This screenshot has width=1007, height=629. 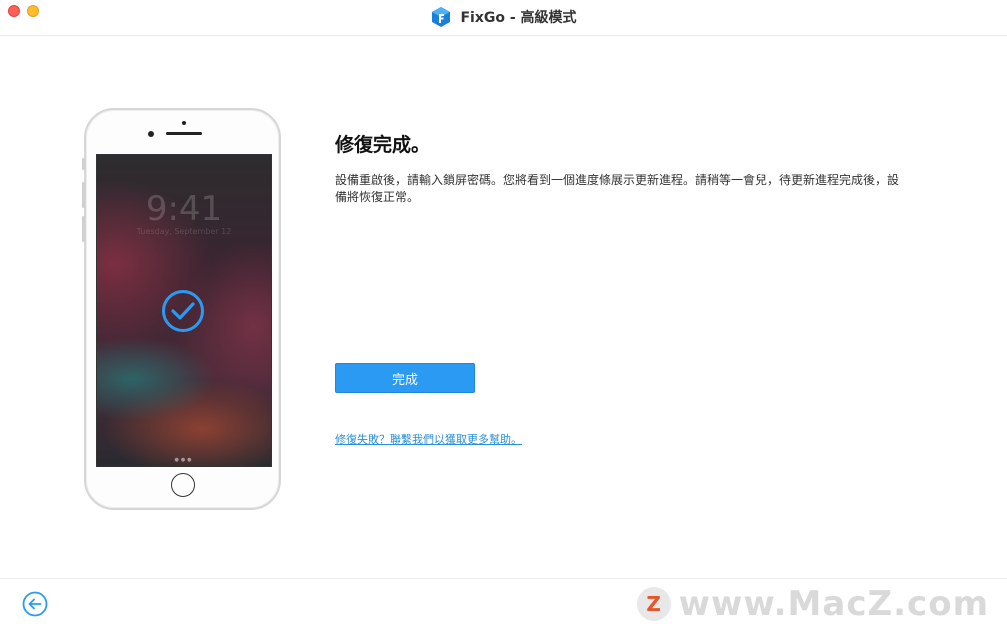 What do you see at coordinates (441, 17) in the screenshot?
I see `fixgo-logo-icon` at bounding box center [441, 17].